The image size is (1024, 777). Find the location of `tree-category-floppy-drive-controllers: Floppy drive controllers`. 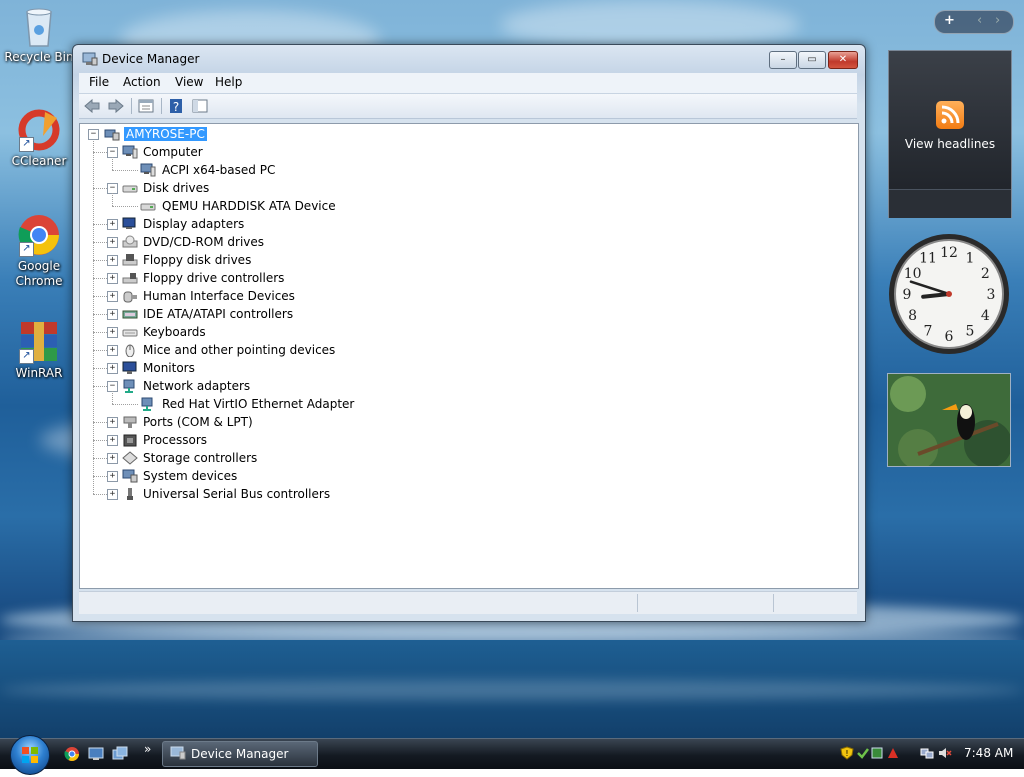

tree-category-floppy-drive-controllers: Floppy drive controllers is located at coordinates (213, 278).